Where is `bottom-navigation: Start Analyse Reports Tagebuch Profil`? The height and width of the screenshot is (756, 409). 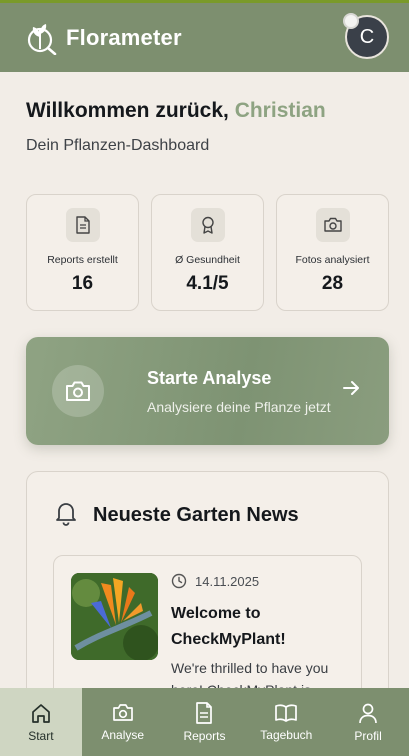 bottom-navigation: Start Analyse Reports Tagebuch Profil is located at coordinates (204, 722).